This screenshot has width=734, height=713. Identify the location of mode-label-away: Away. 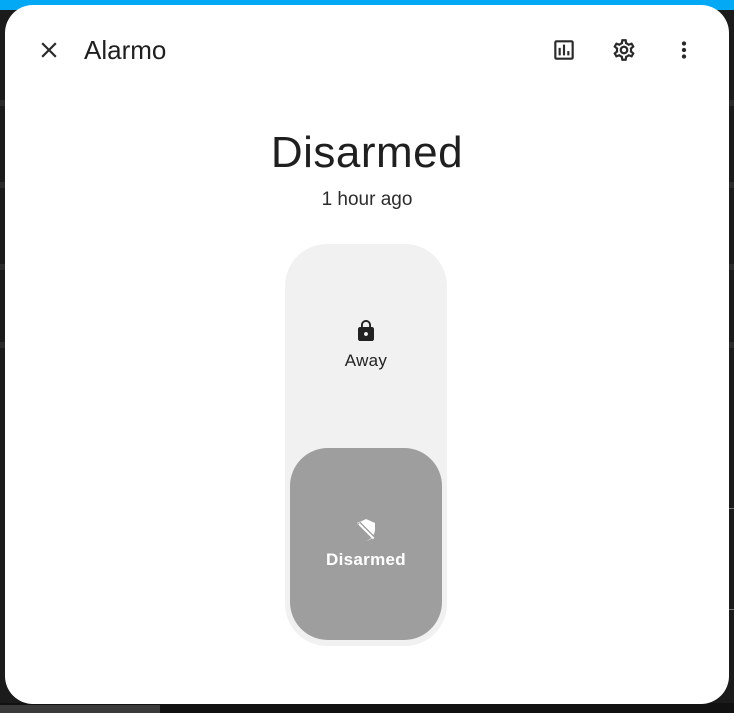
(366, 360).